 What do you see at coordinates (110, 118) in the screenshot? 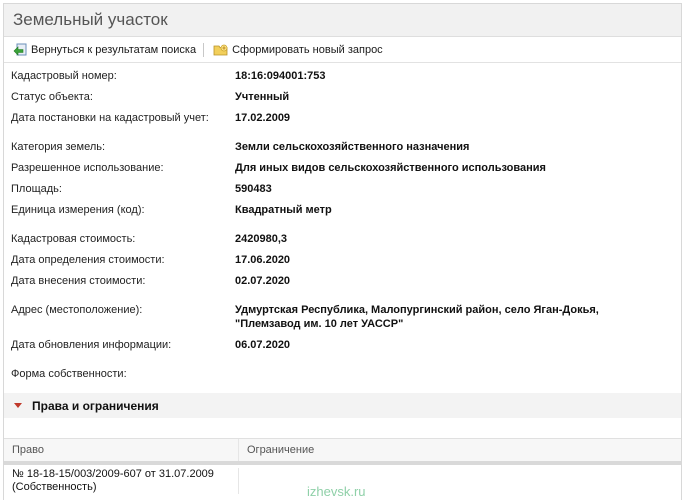
I see `property-label: Дата постановки на кадастровый учет:` at bounding box center [110, 118].